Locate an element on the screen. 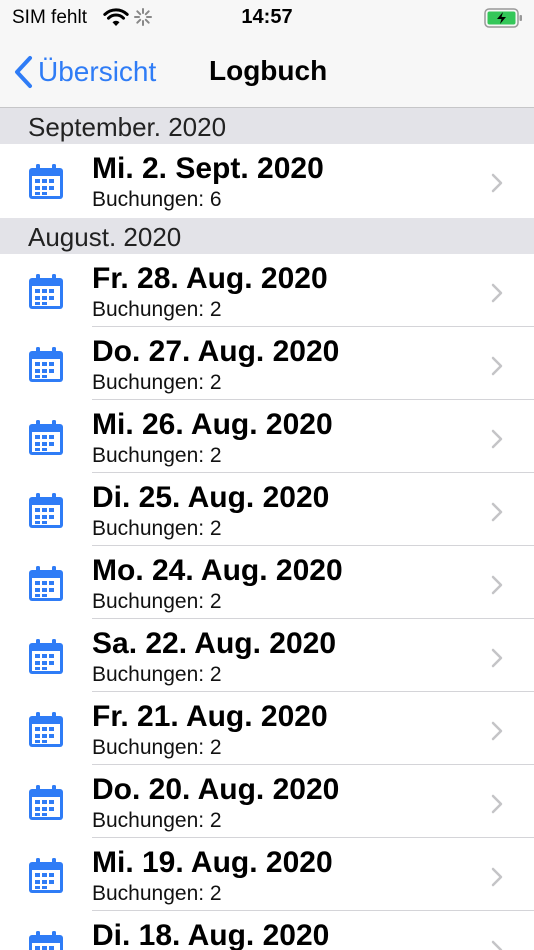 The width and height of the screenshot is (534, 950). logbook-day-row: Mi. 26. Aug. 2020 Buchungen: 2 is located at coordinates (267, 436).